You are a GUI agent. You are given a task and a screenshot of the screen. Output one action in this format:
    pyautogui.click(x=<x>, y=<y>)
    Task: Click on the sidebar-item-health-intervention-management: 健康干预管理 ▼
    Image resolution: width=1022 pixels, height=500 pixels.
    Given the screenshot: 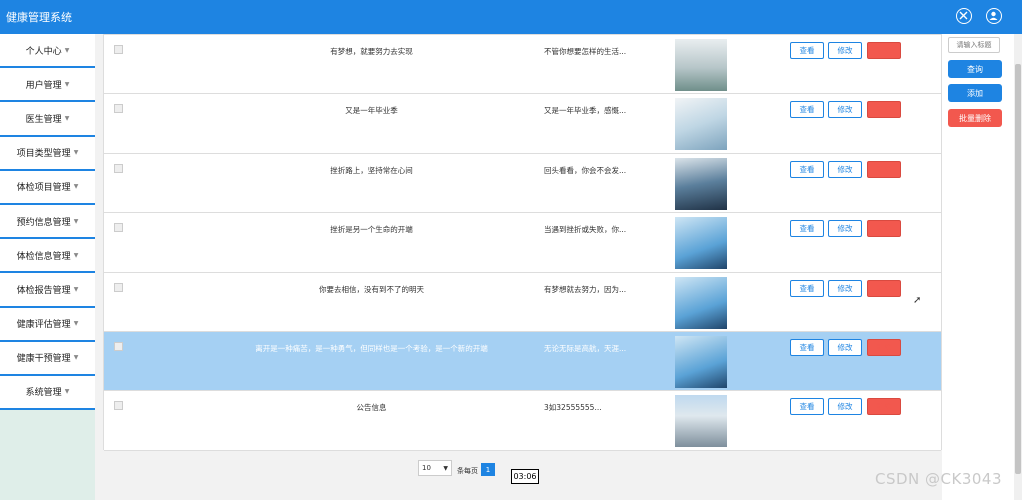 What is the action you would take?
    pyautogui.click(x=47, y=359)
    